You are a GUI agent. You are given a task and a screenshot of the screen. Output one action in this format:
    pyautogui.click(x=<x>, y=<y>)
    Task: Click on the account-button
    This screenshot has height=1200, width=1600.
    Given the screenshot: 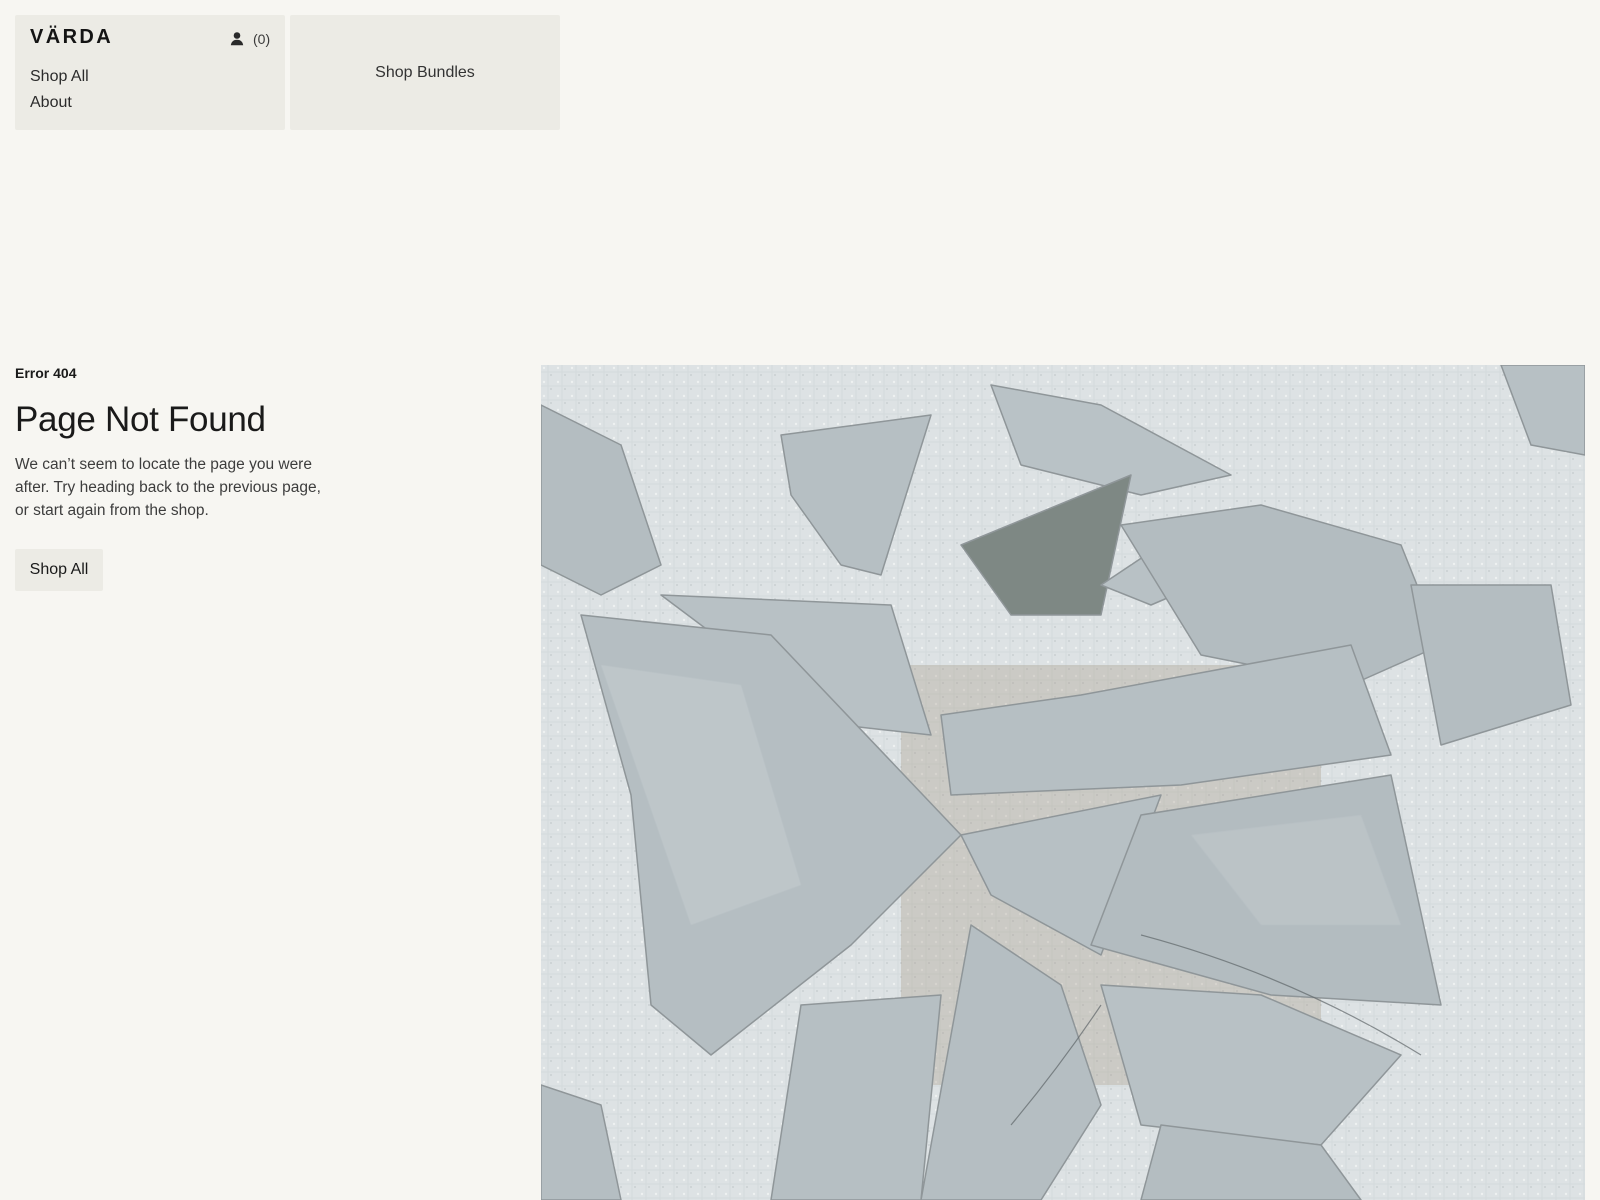 What is the action you would take?
    pyautogui.click(x=237, y=39)
    